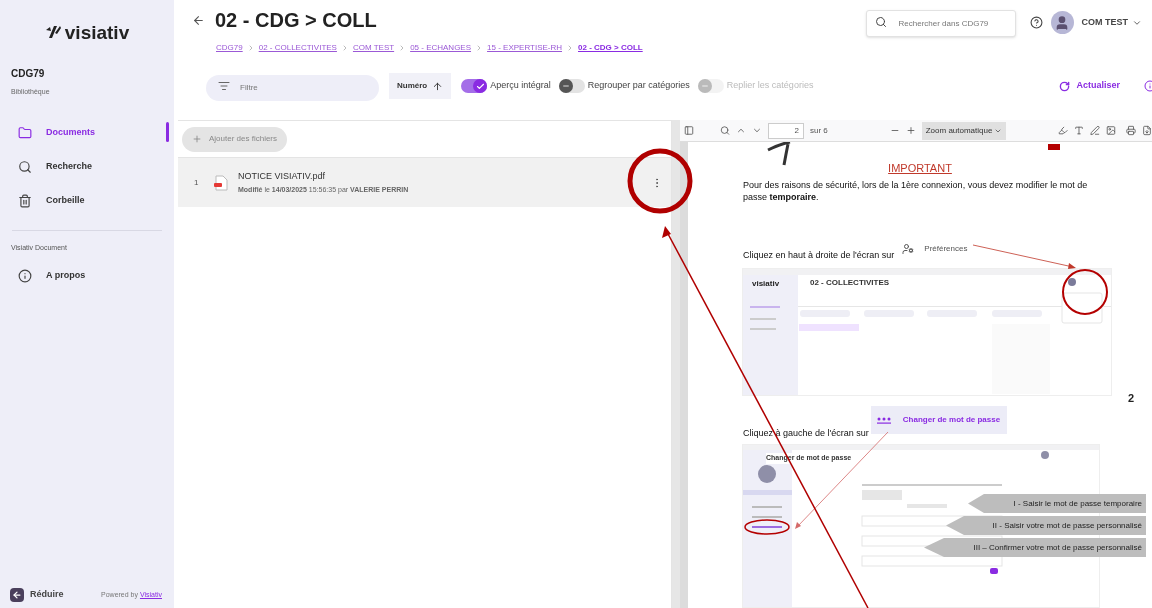  I want to click on toggle-label: Regrouper par catégories, so click(638, 86).